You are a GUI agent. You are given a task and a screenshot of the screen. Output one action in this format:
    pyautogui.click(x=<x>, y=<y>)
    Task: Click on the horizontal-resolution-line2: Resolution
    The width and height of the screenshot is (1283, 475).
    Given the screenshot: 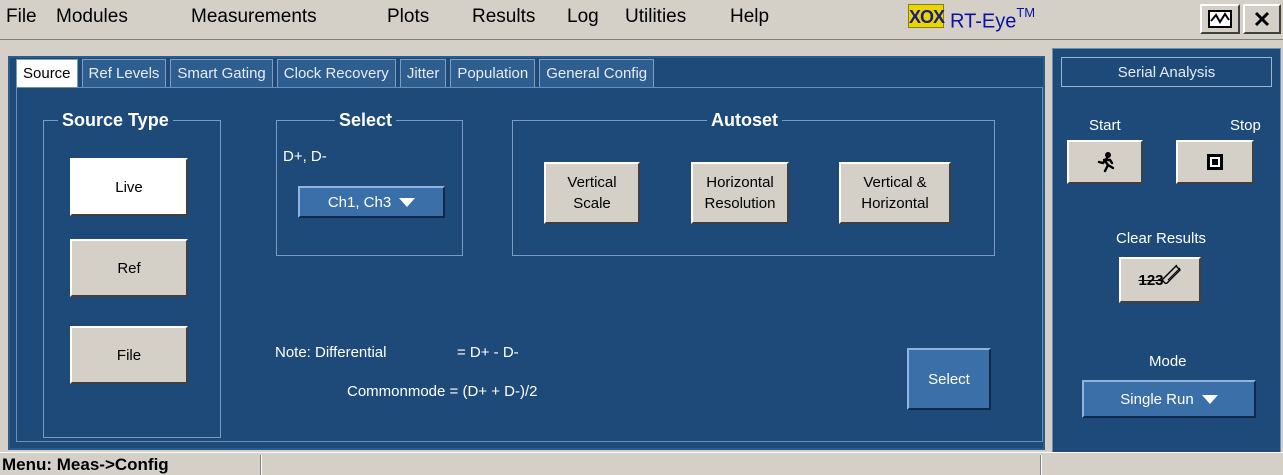 What is the action you would take?
    pyautogui.click(x=740, y=203)
    